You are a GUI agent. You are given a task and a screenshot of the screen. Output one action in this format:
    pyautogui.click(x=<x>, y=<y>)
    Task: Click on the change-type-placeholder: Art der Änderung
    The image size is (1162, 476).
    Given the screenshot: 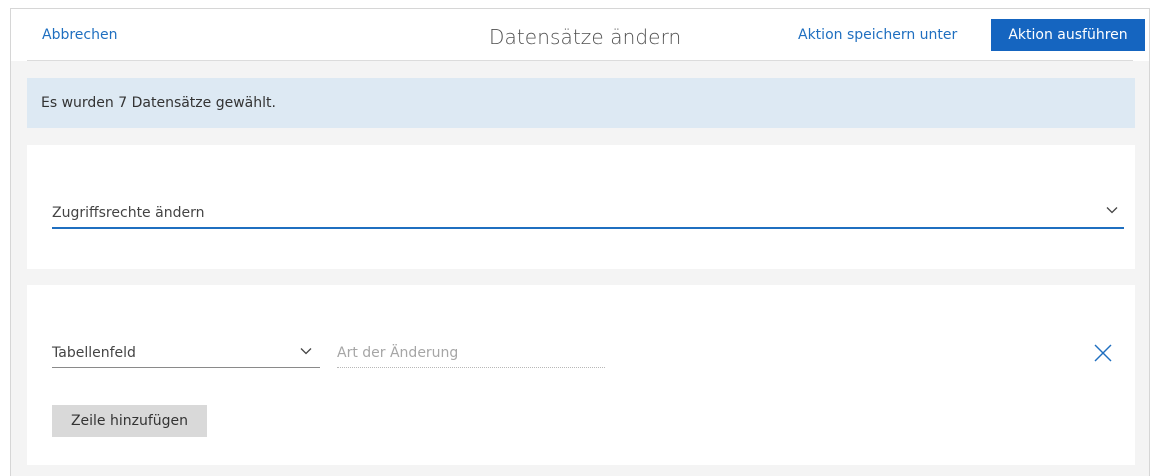 What is the action you would take?
    pyautogui.click(x=398, y=353)
    